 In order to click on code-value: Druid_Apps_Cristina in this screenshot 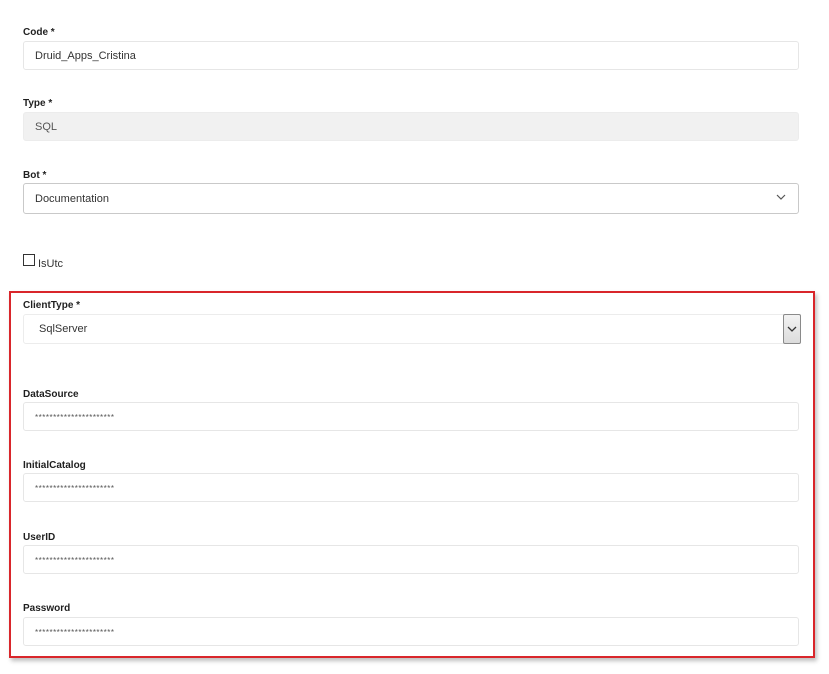, I will do `click(85, 56)`.